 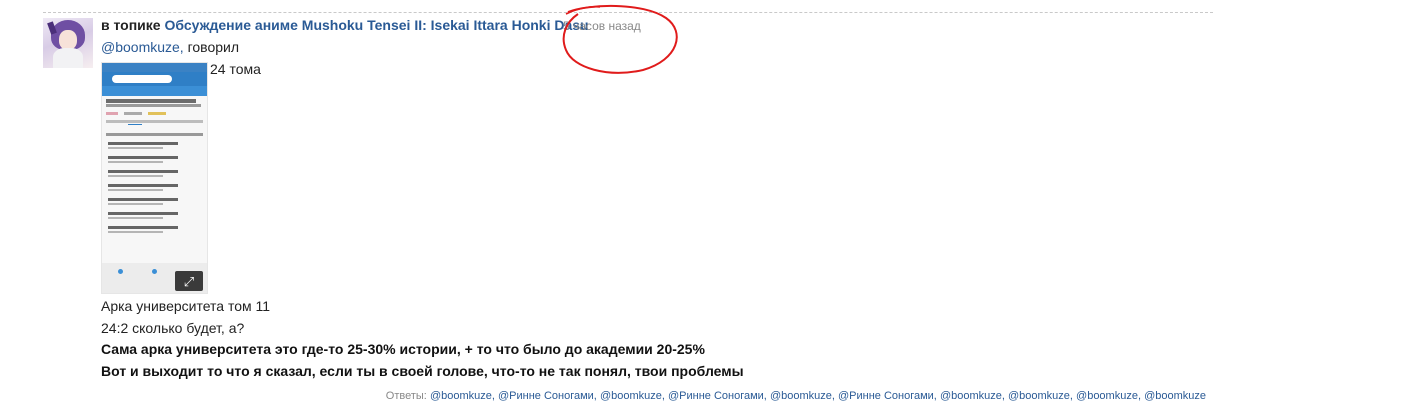 I want to click on quote-user-link: @boomkuze,, so click(x=142, y=47).